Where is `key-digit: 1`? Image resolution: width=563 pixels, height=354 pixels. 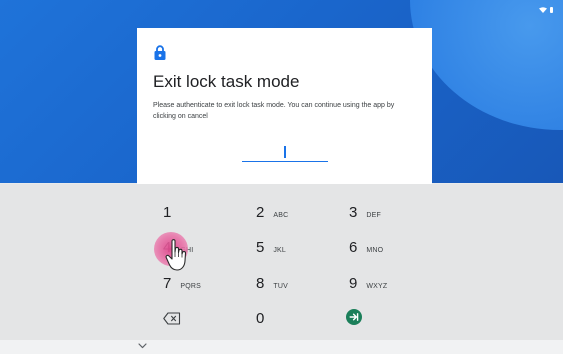 key-digit: 1 is located at coordinates (167, 212).